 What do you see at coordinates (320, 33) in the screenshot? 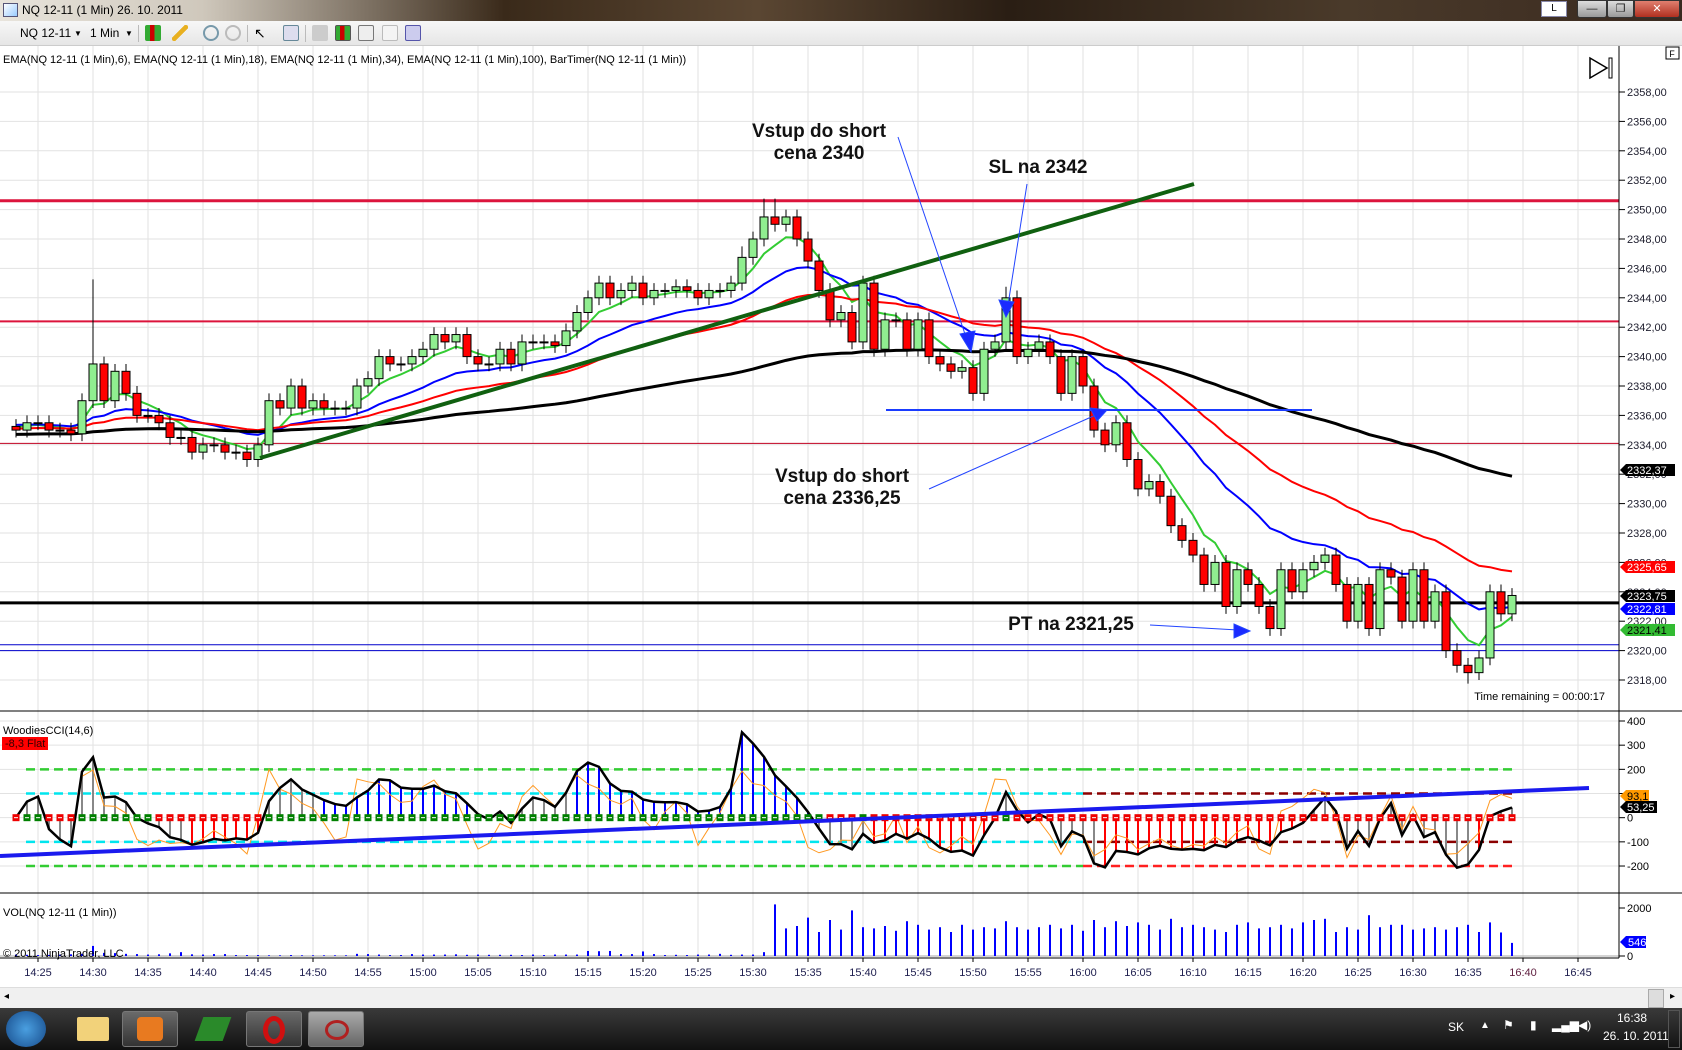
I see `data-series-icon` at bounding box center [320, 33].